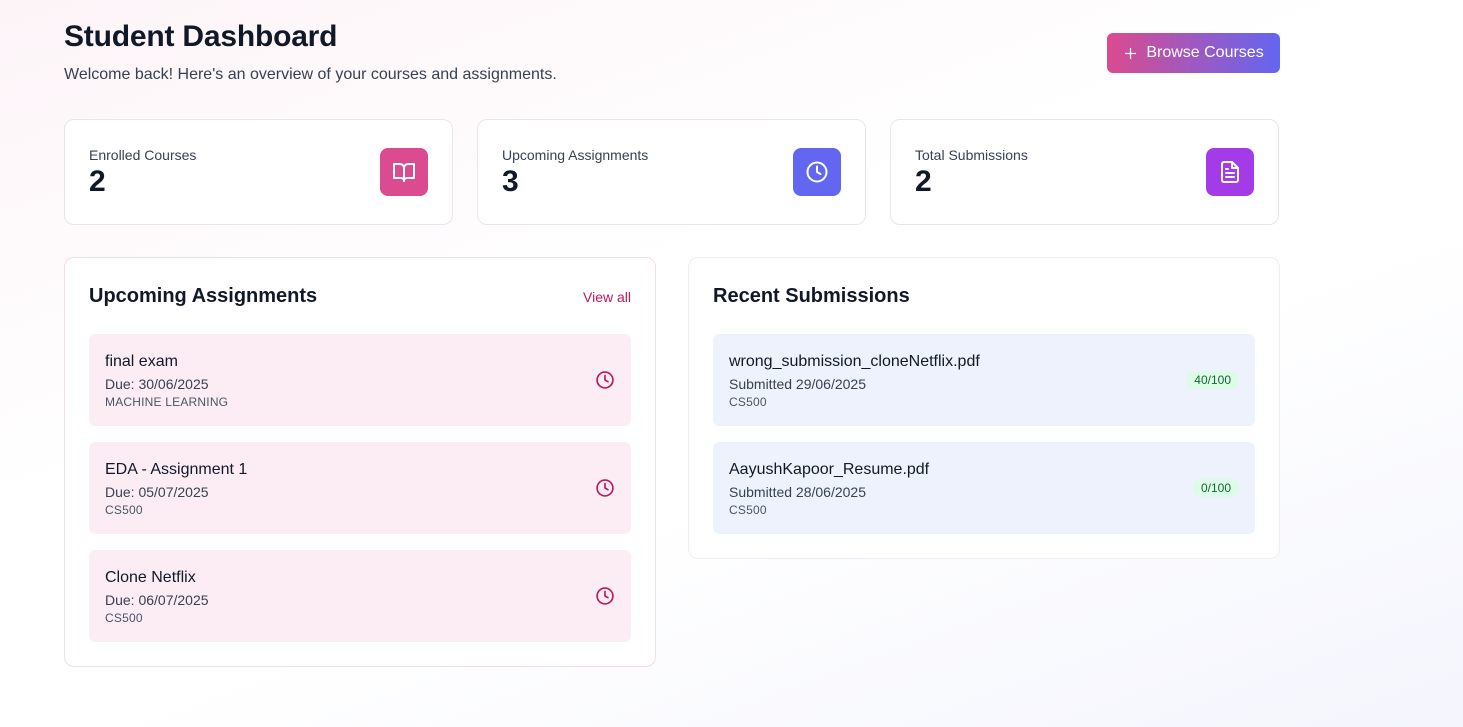 This screenshot has height=727, width=1463. I want to click on stat-label: Upcoming Assignments, so click(575, 155).